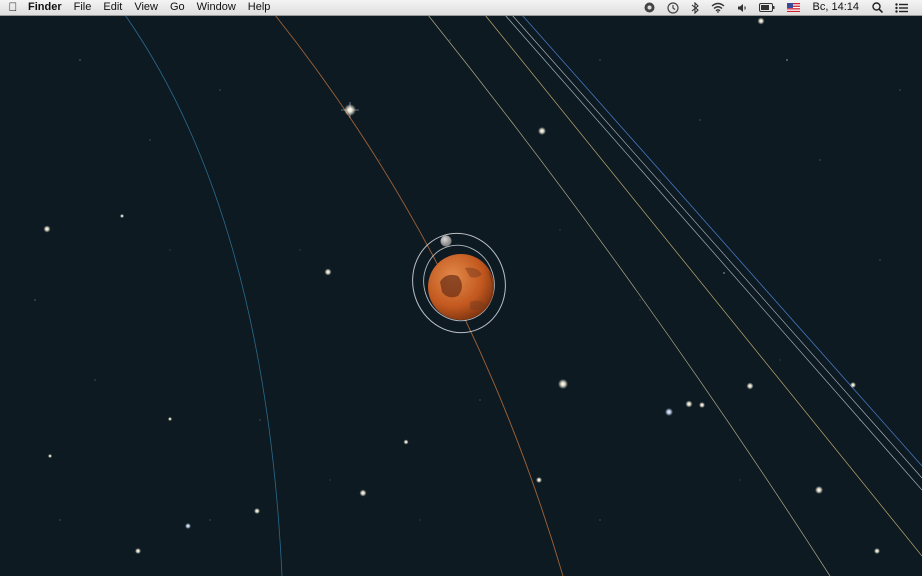 This screenshot has width=922, height=576. I want to click on battery-icon, so click(767, 7).